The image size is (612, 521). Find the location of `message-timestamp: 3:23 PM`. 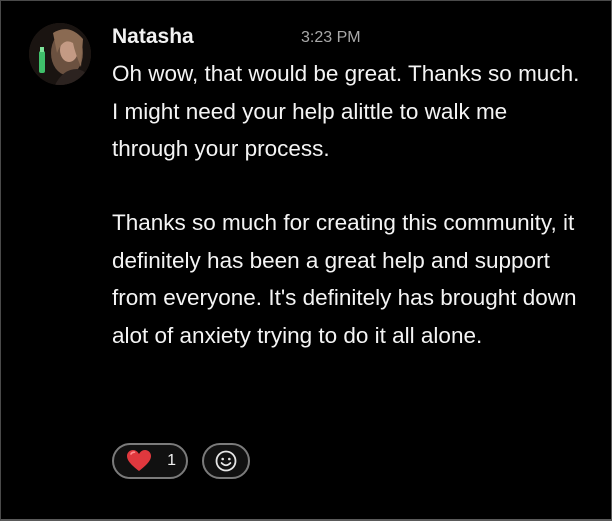

message-timestamp: 3:23 PM is located at coordinates (331, 38).